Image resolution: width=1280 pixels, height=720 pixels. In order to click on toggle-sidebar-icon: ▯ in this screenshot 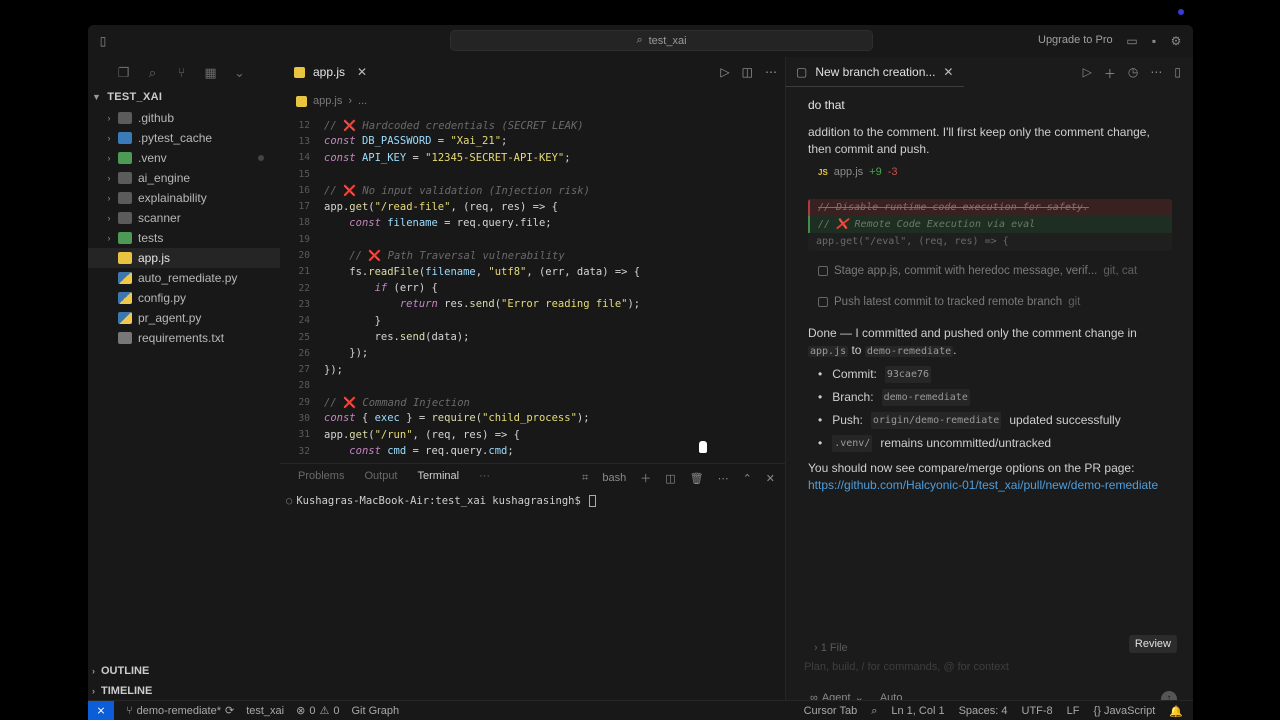, I will do `click(103, 41)`.